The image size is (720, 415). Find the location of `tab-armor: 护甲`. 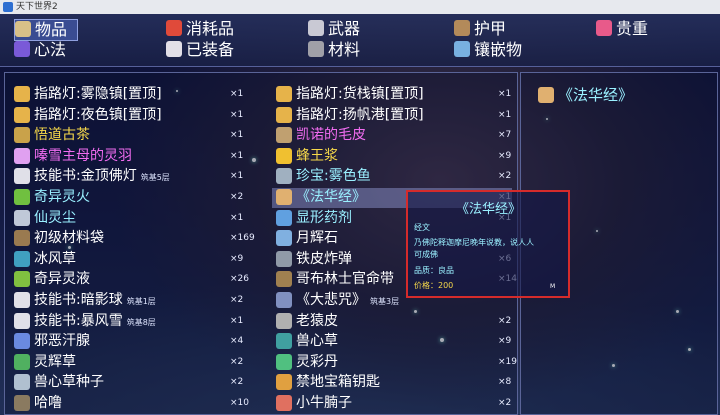

tab-armor: 护甲 is located at coordinates (480, 29).